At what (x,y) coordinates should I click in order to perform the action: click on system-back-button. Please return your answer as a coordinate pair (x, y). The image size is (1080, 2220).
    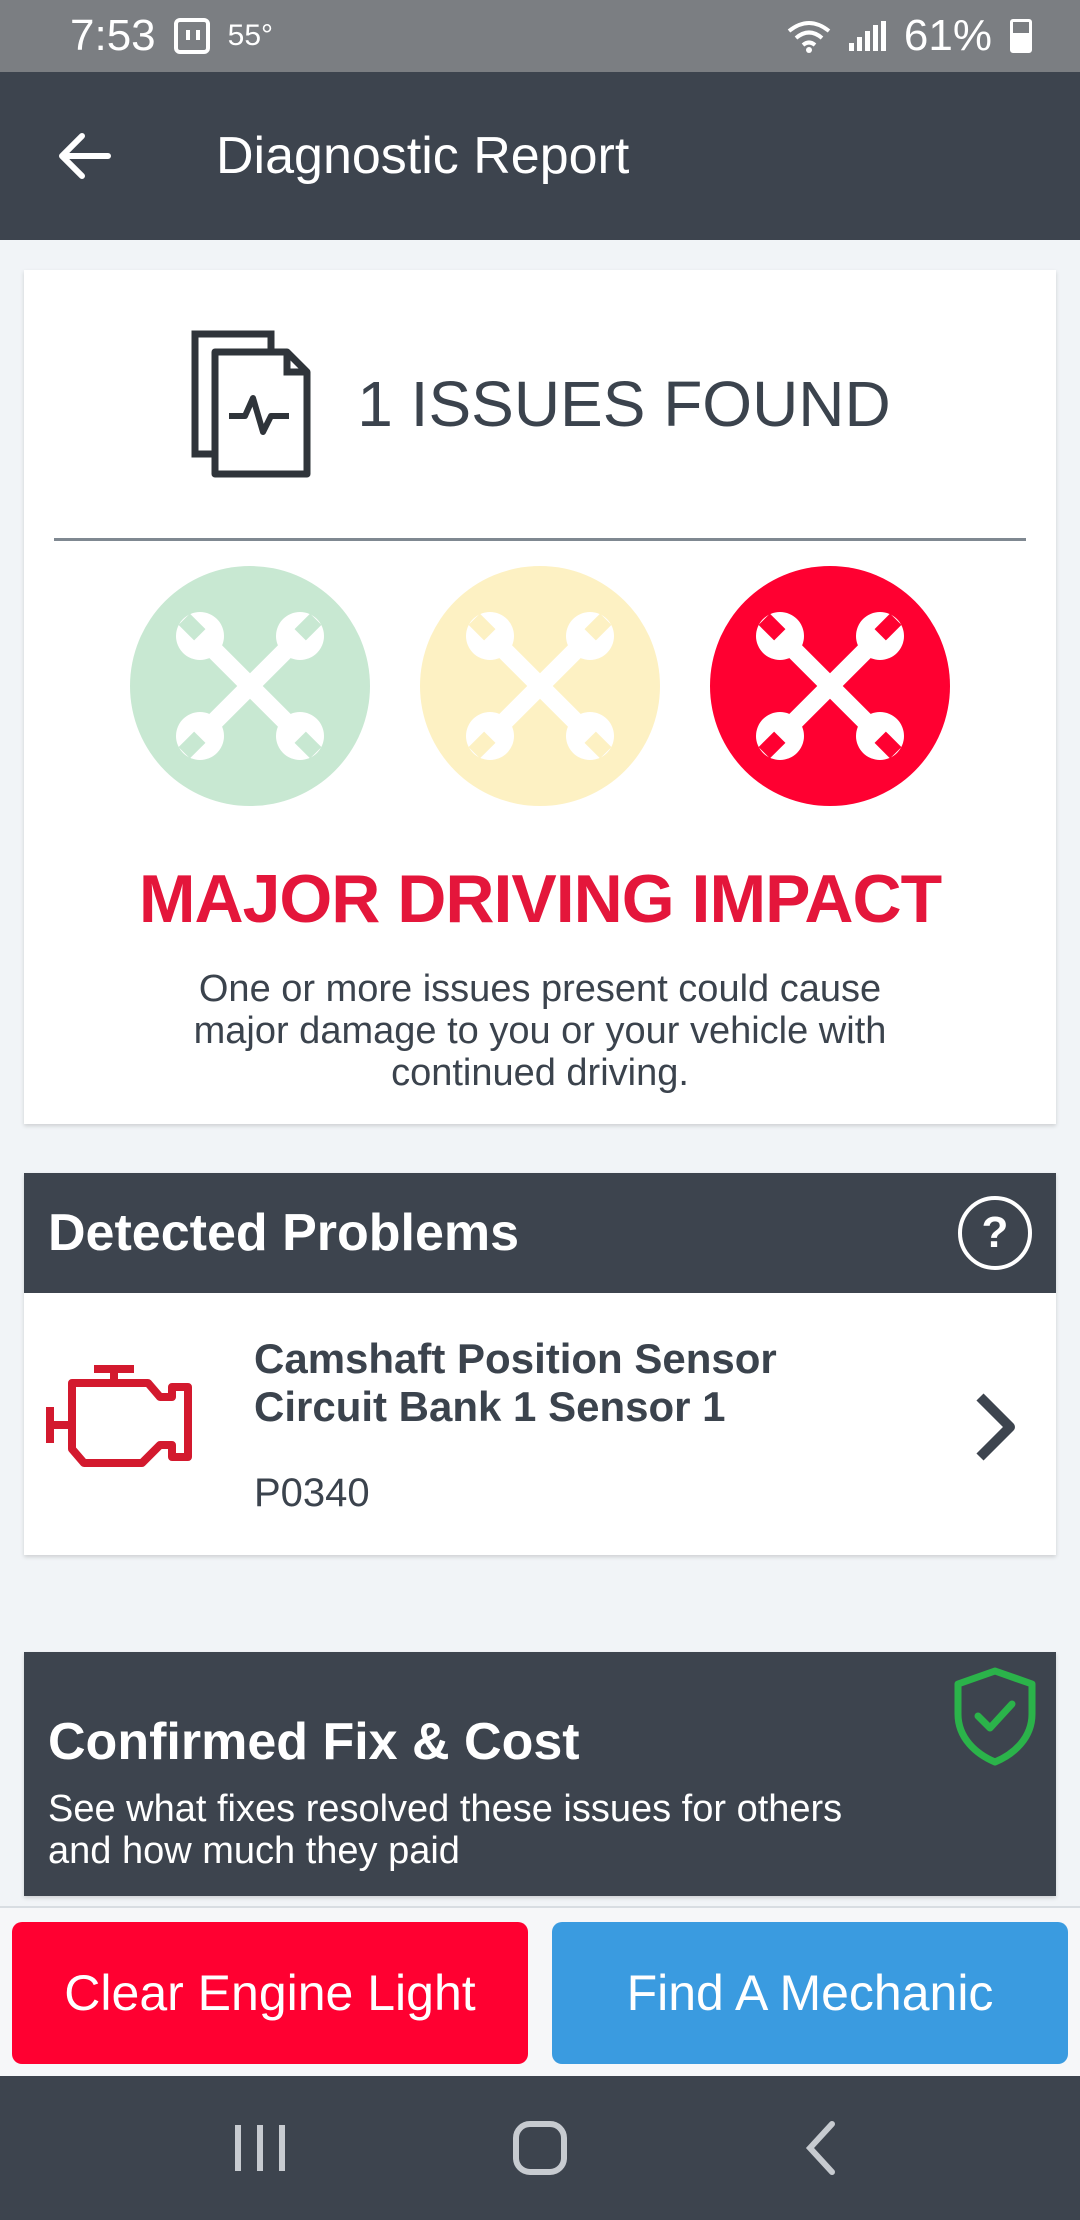
    Looking at the image, I should click on (820, 2148).